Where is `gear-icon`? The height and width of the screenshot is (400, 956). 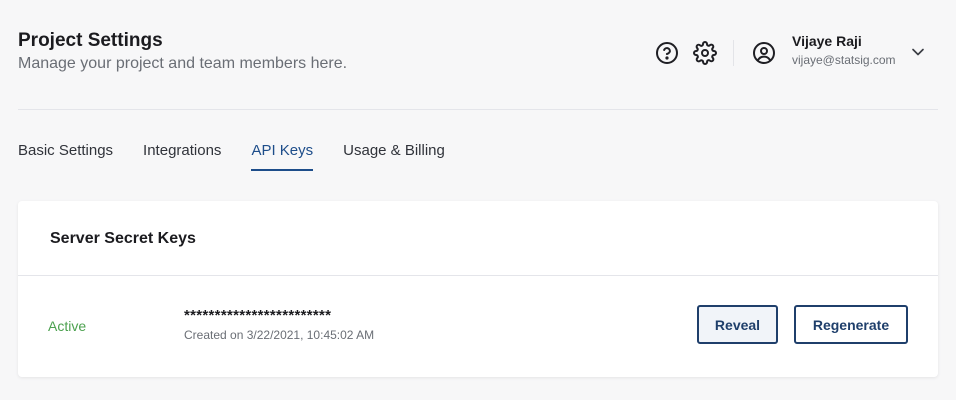
gear-icon is located at coordinates (705, 53).